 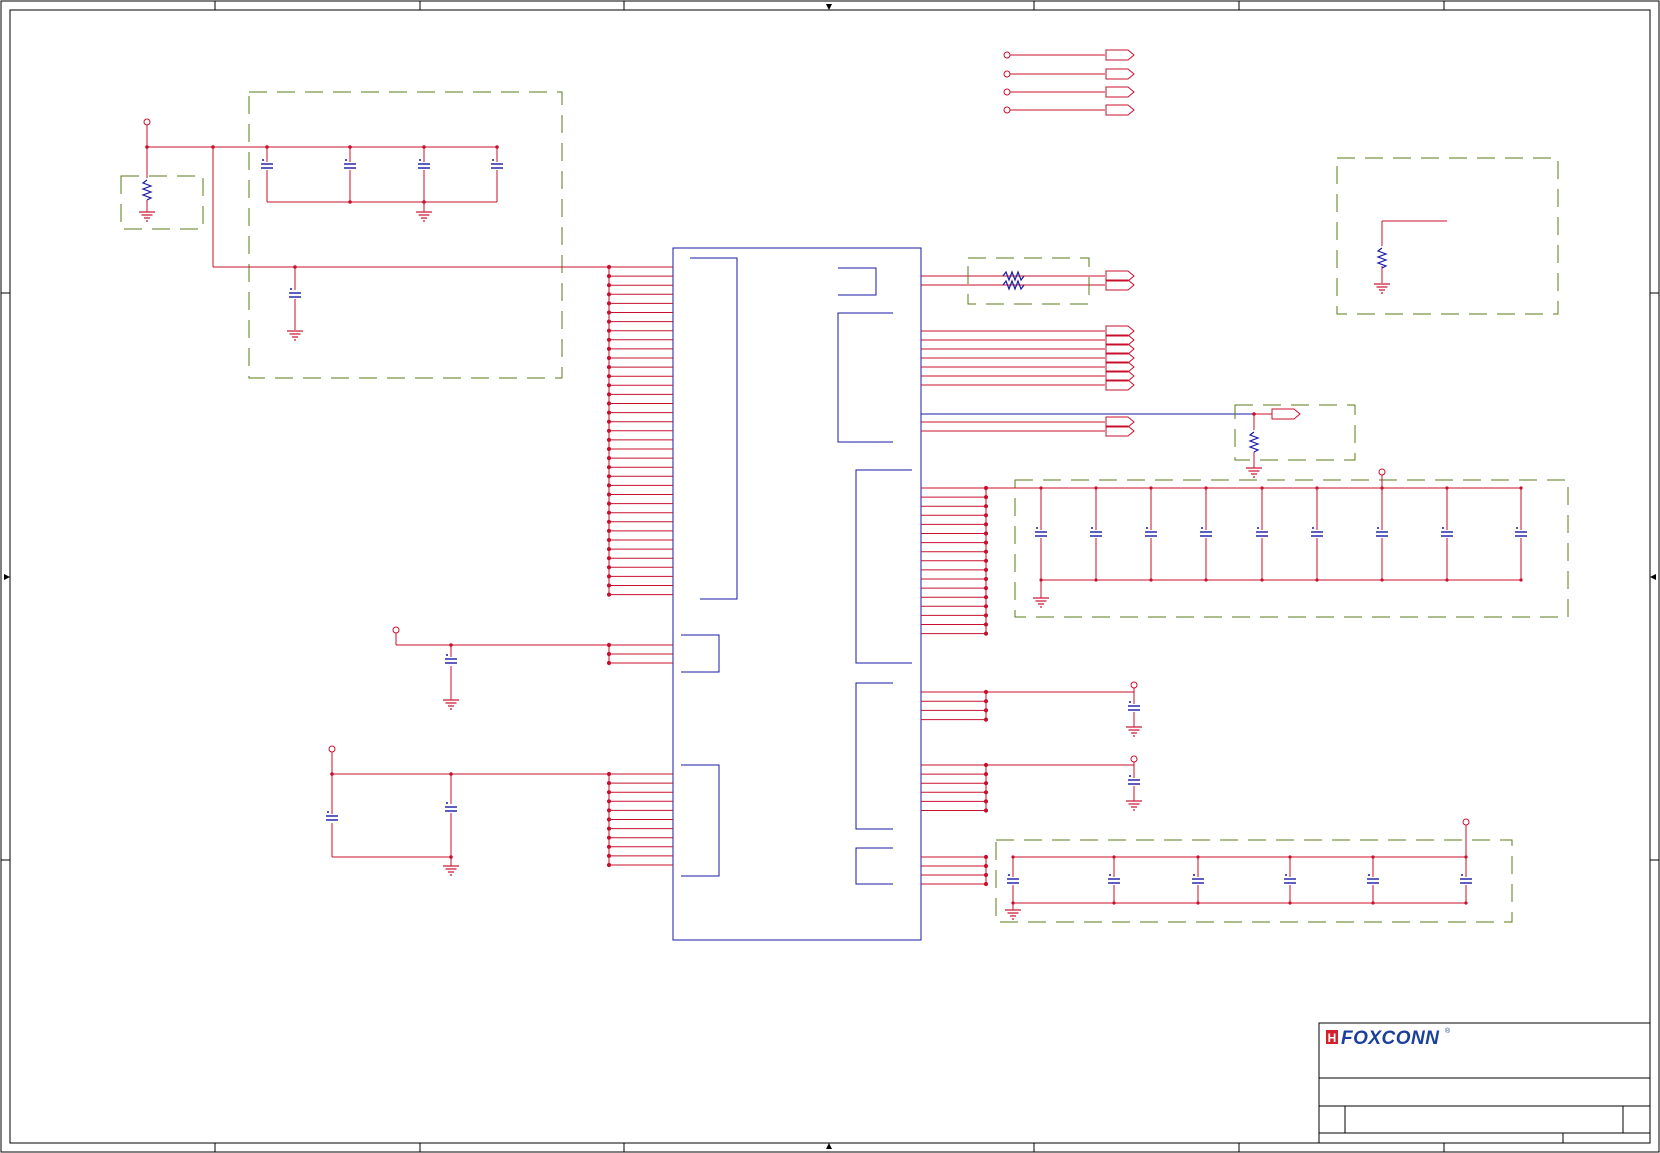 I want to click on right-cap-bank-top, so click(x=1253, y=533).